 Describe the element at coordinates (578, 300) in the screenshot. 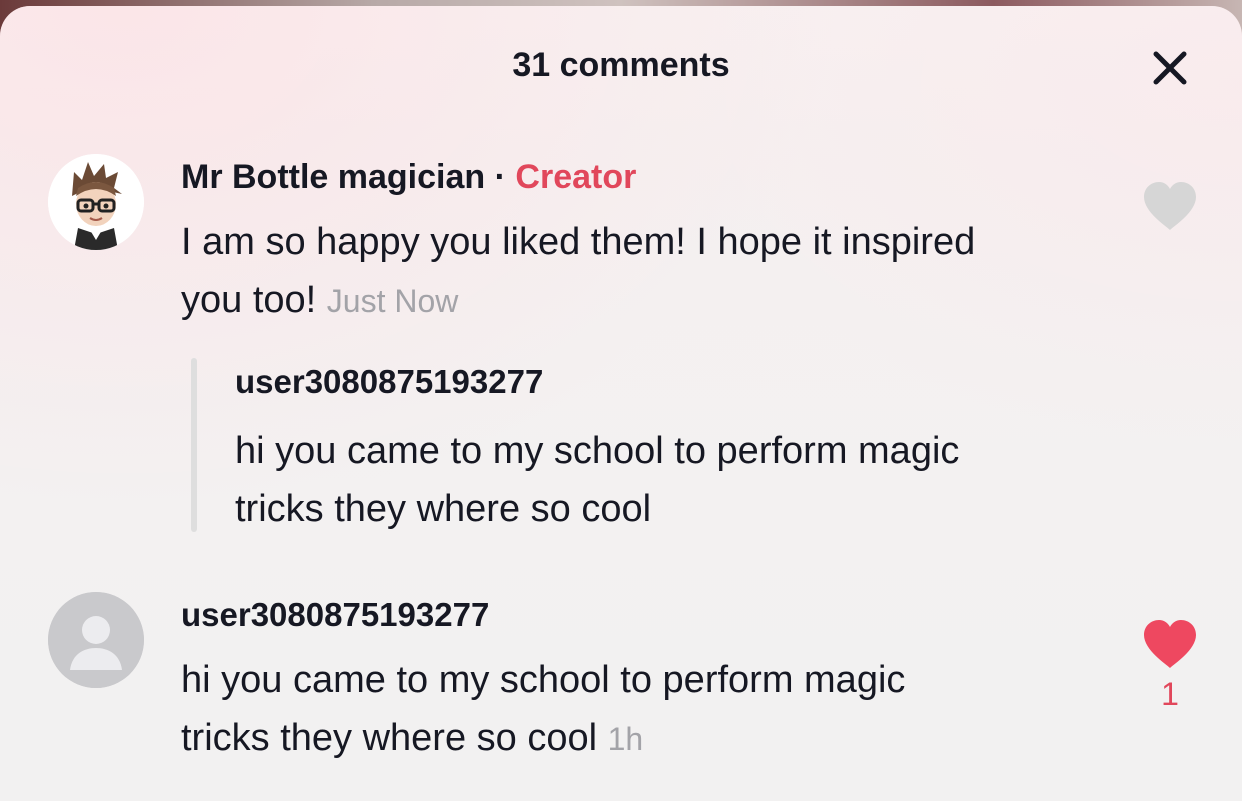

I see `comment-1-text-line-2: you too! Just Now` at that location.